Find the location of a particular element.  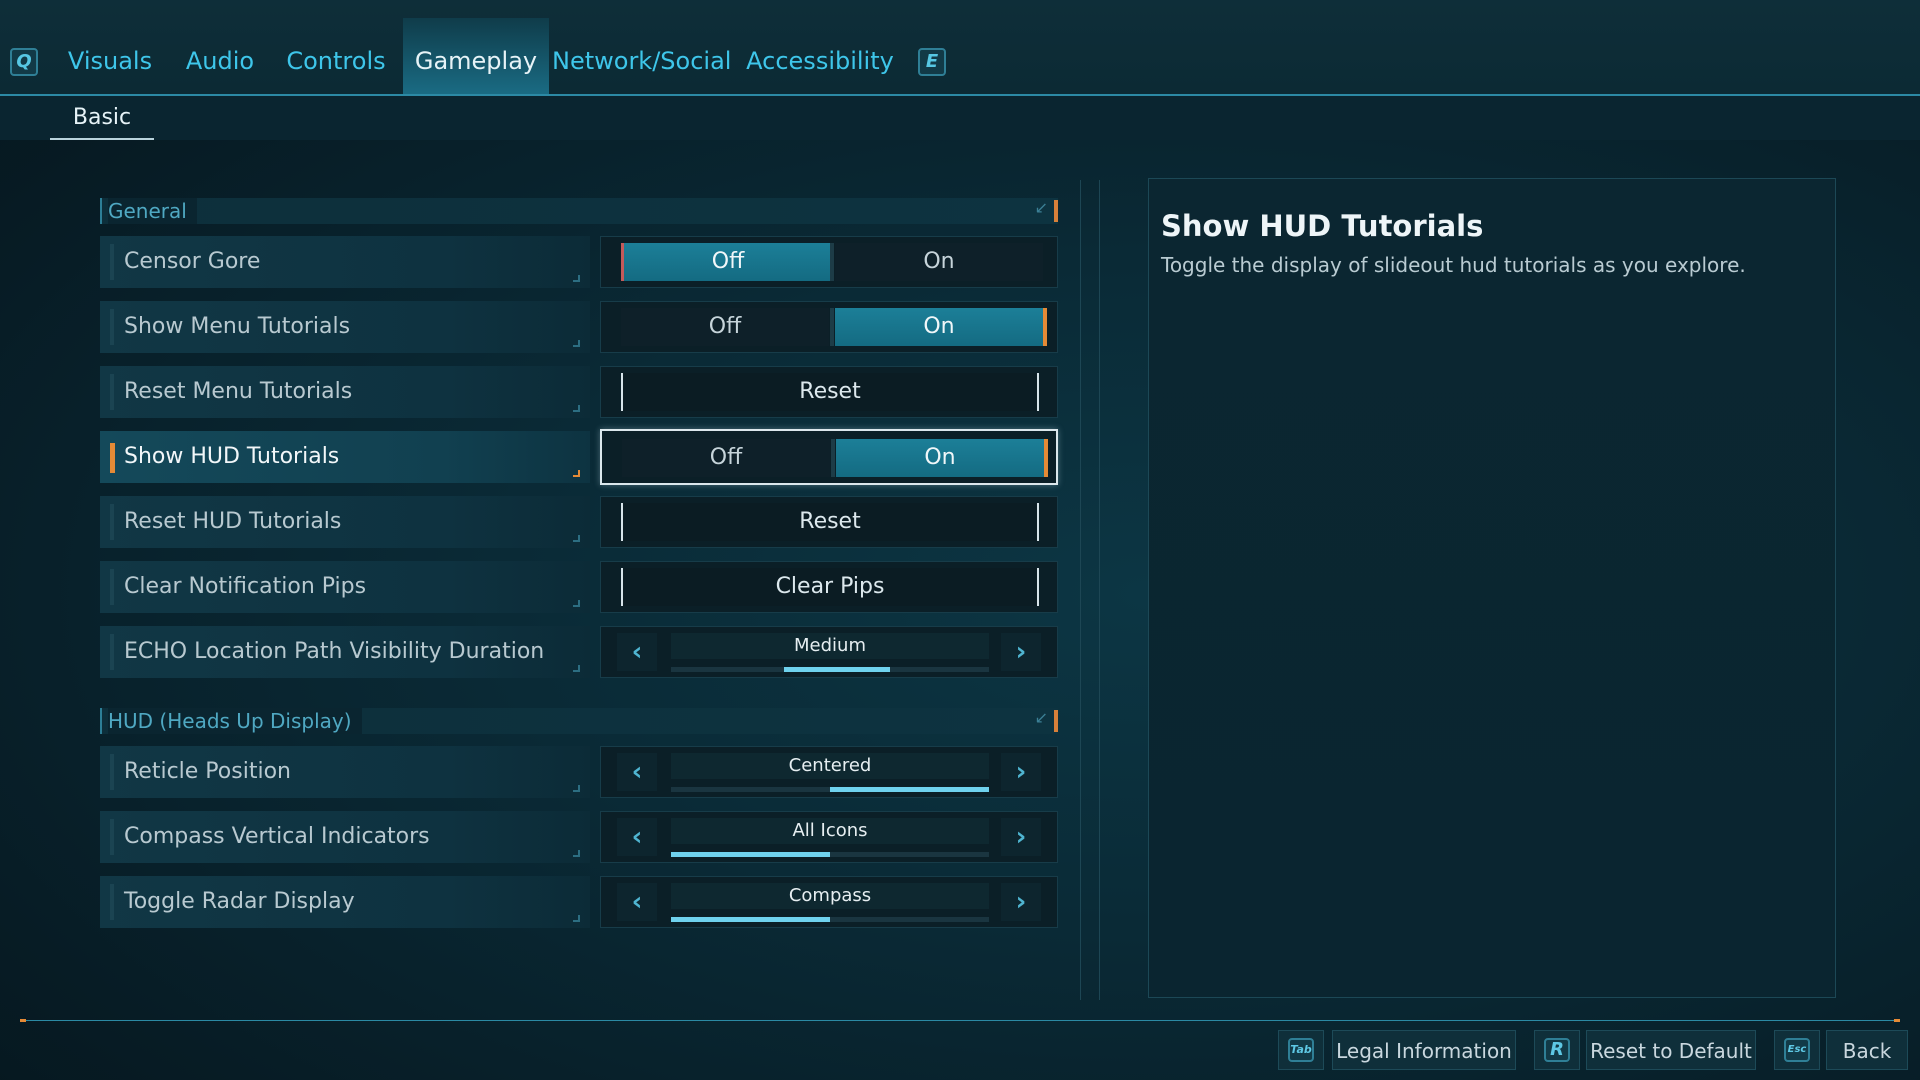

tab-key-icon: Tab is located at coordinates (1301, 1050).